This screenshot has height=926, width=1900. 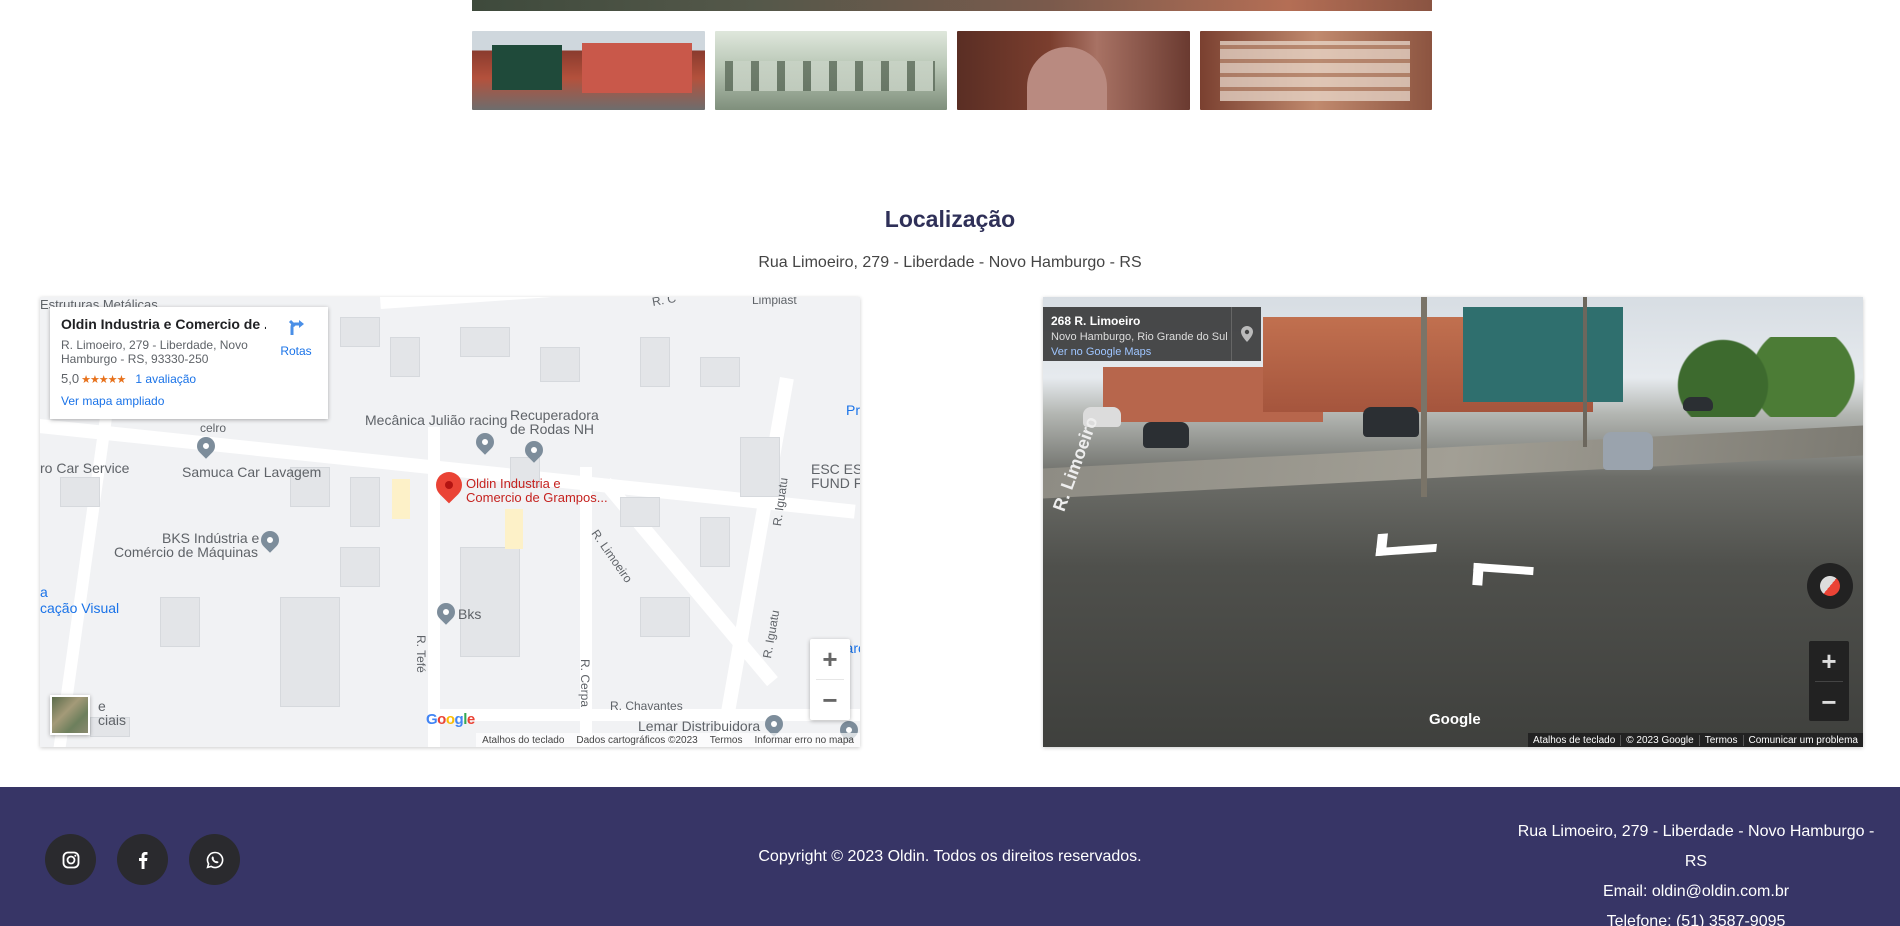 I want to click on footer-phone: Telefone: (51) 3587-9095, so click(x=1696, y=916).